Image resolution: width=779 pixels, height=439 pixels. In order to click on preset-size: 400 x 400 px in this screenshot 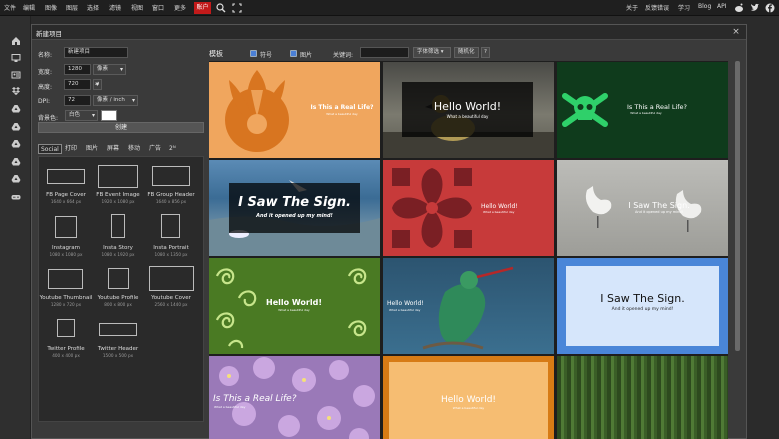, I will do `click(66, 355)`.